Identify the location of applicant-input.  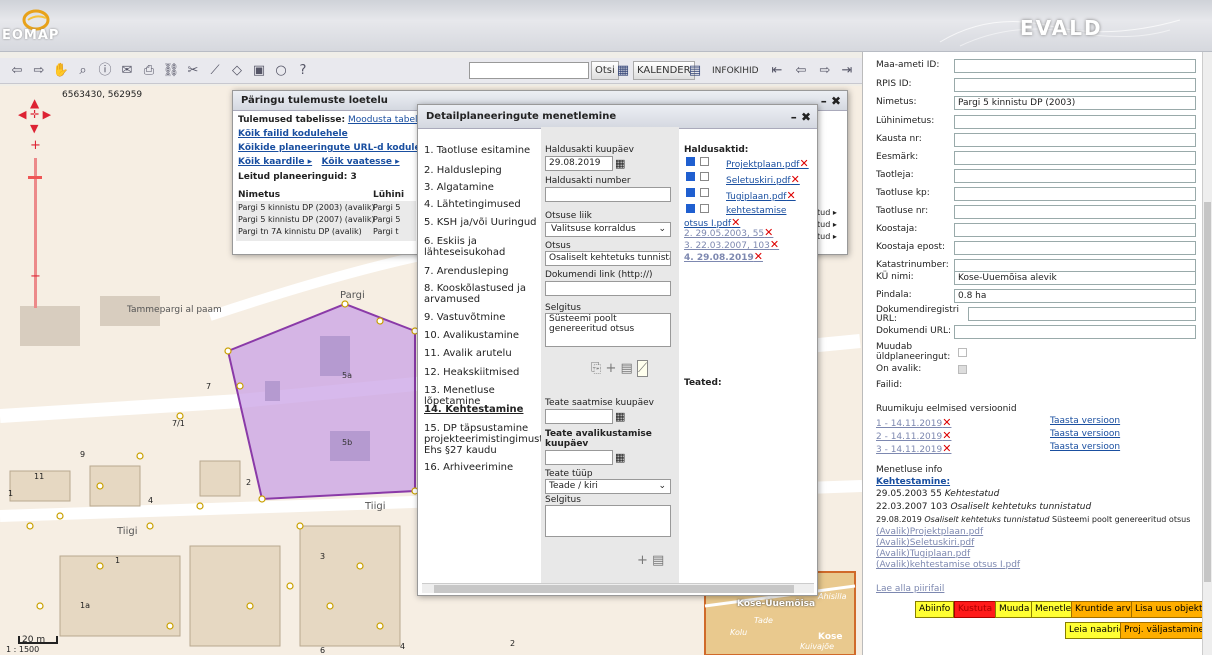
(1075, 176).